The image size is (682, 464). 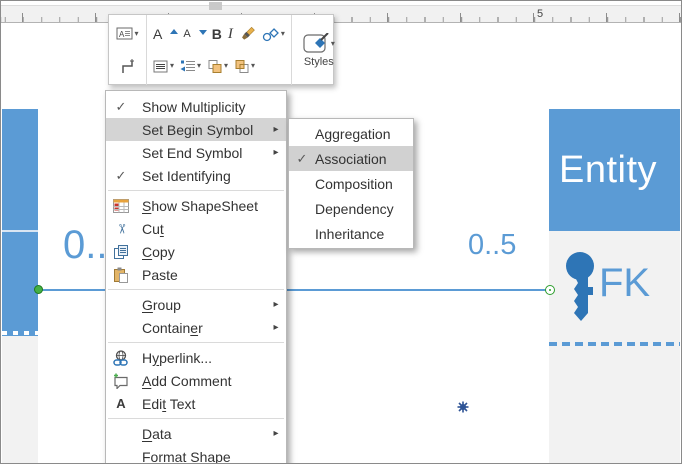 What do you see at coordinates (196, 175) in the screenshot?
I see `menu-item-set-identifying: ✓ Set Identifying` at bounding box center [196, 175].